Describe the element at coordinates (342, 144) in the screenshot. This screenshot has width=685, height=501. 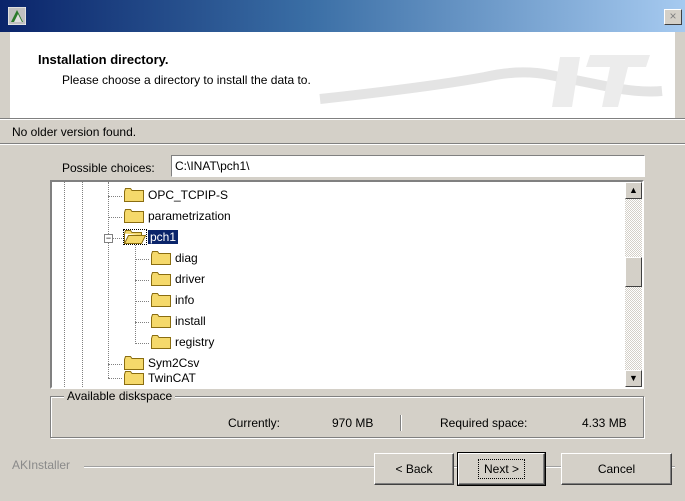
I see `status-separator` at that location.